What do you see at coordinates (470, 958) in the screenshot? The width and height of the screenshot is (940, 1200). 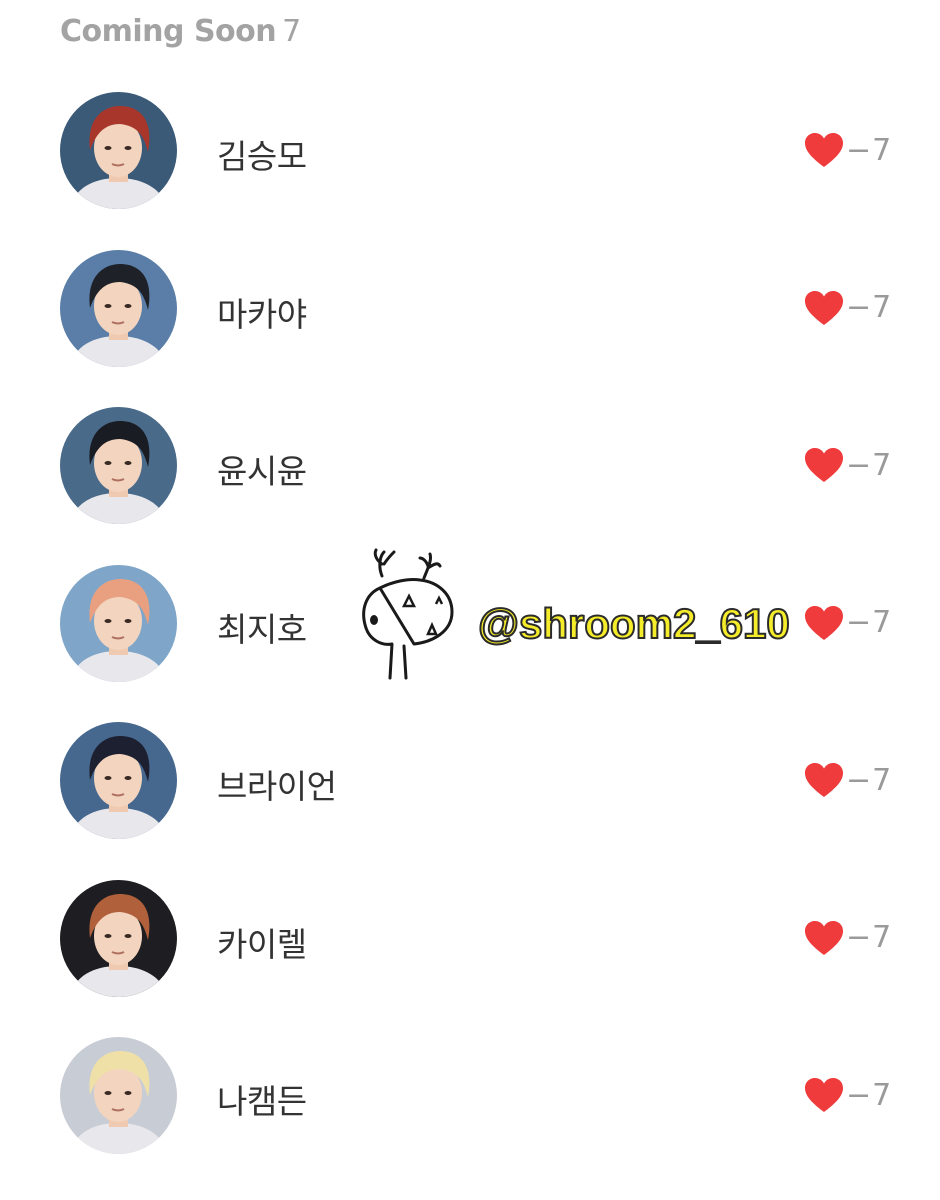 I see `list-item: 카이렐 −7` at bounding box center [470, 958].